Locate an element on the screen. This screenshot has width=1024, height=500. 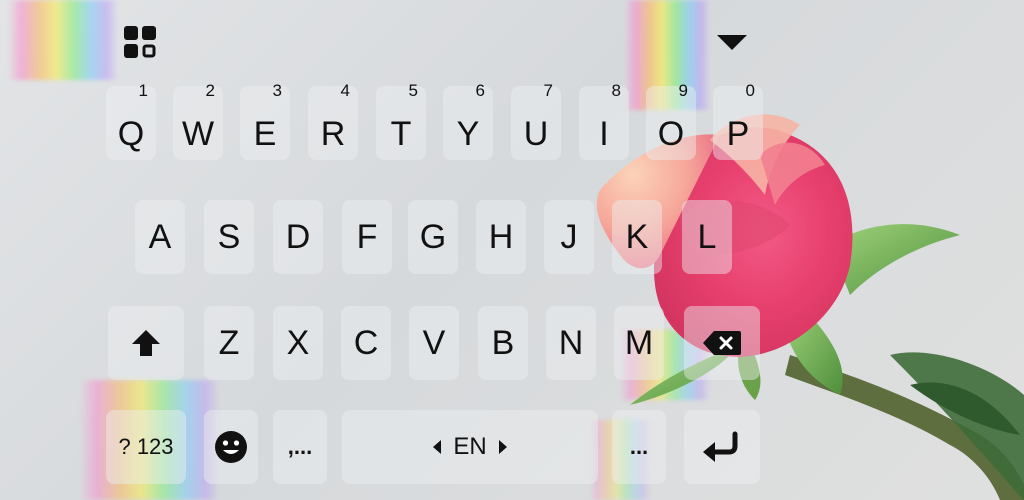
menu-button is located at coordinates (140, 42).